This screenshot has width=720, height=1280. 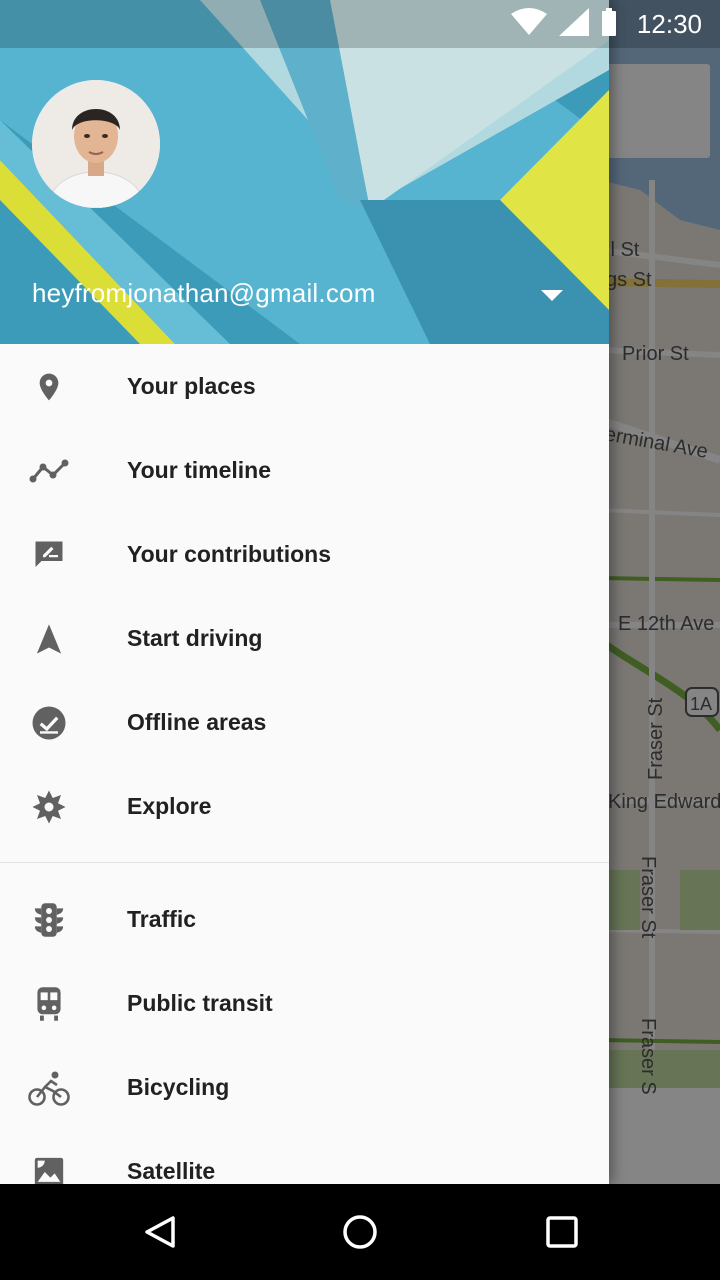 I want to click on transit-train-icon, so click(x=49, y=1004).